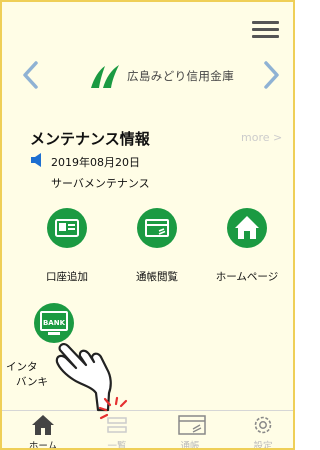 The width and height of the screenshot is (320, 450). Describe the element at coordinates (156, 253) in the screenshot. I see `passbook-view-tile: 通帳閲覧` at that location.